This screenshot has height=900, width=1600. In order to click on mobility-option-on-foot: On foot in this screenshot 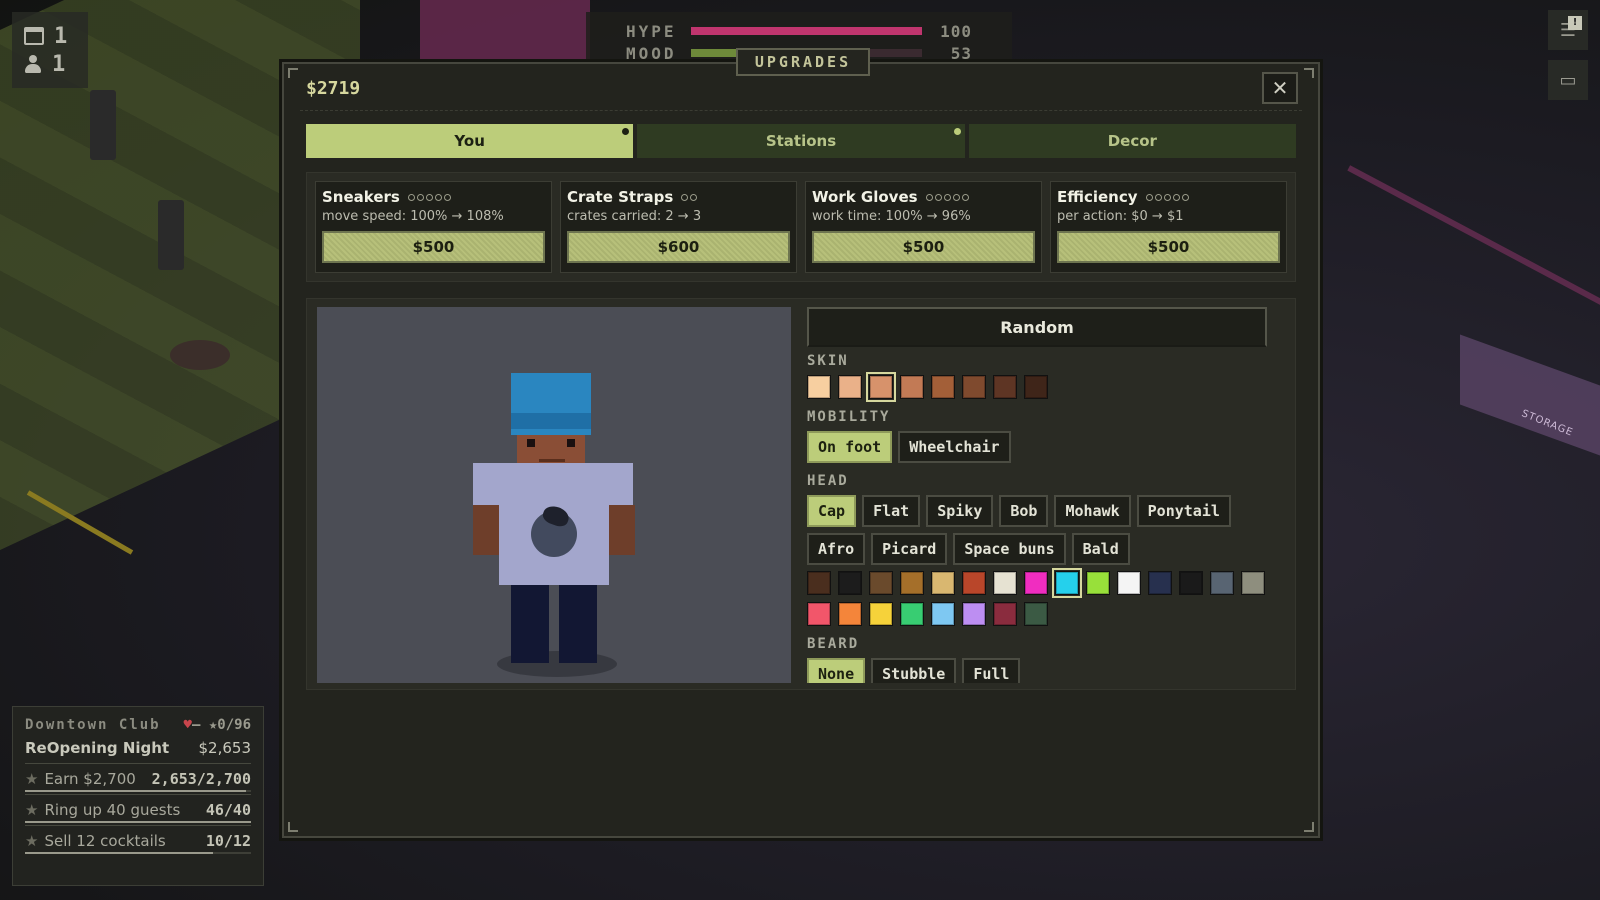, I will do `click(850, 447)`.